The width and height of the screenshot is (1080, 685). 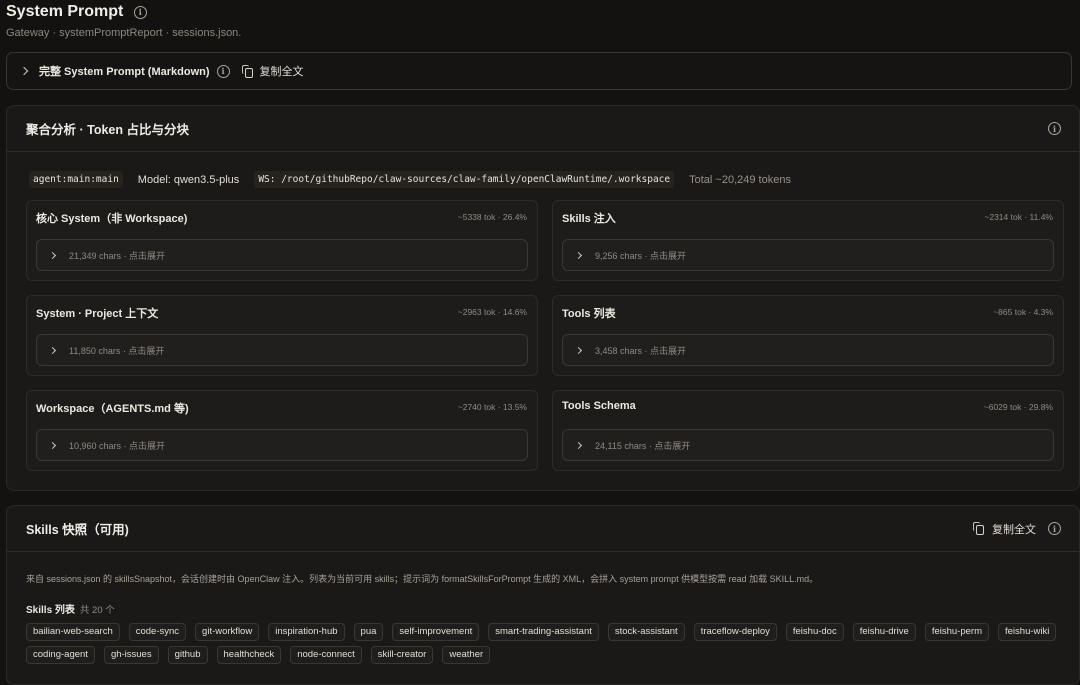 I want to click on expand-label: 9,256 chars · 点击展开, so click(x=641, y=255).